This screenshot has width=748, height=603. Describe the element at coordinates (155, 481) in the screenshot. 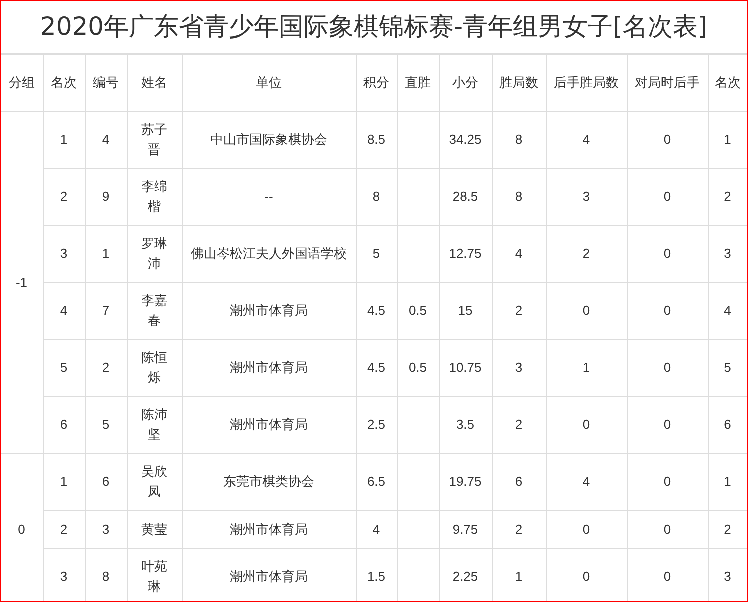

I see `table-cell: 吴欣凤` at that location.